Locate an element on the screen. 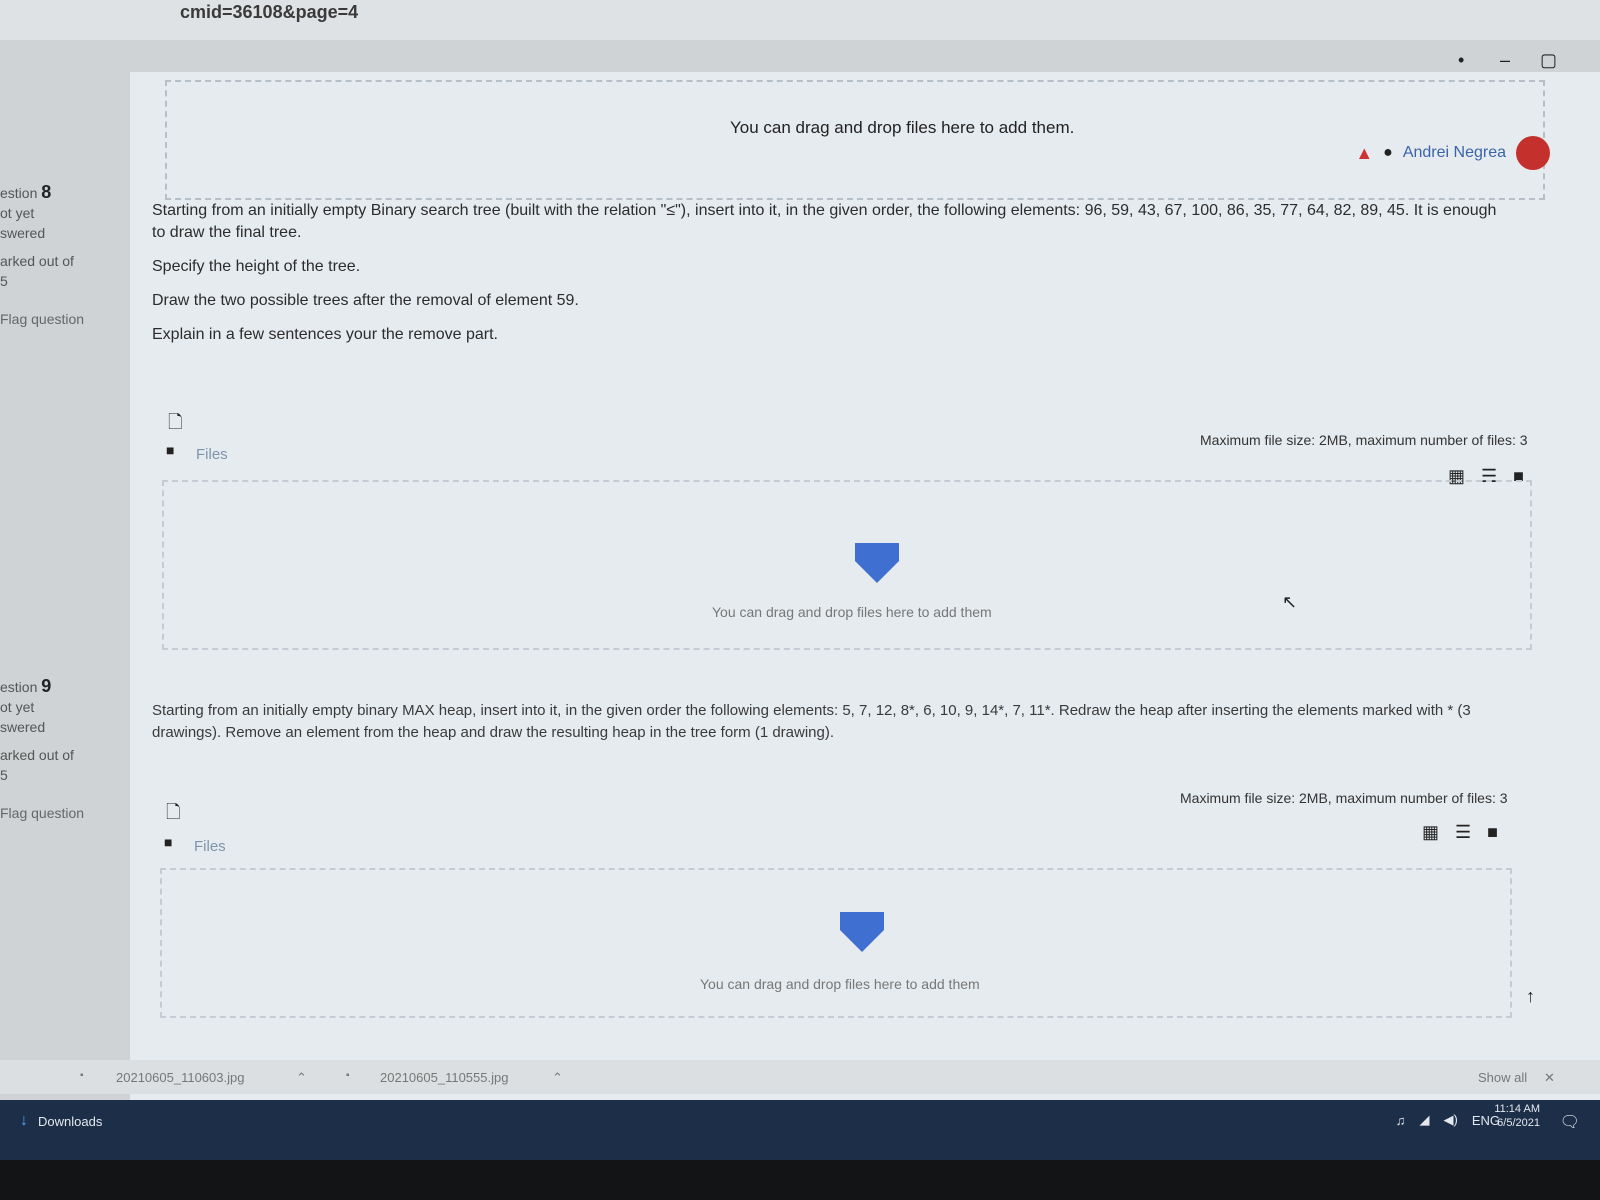  address-url: cmid=36108&page=4 is located at coordinates (269, 12).